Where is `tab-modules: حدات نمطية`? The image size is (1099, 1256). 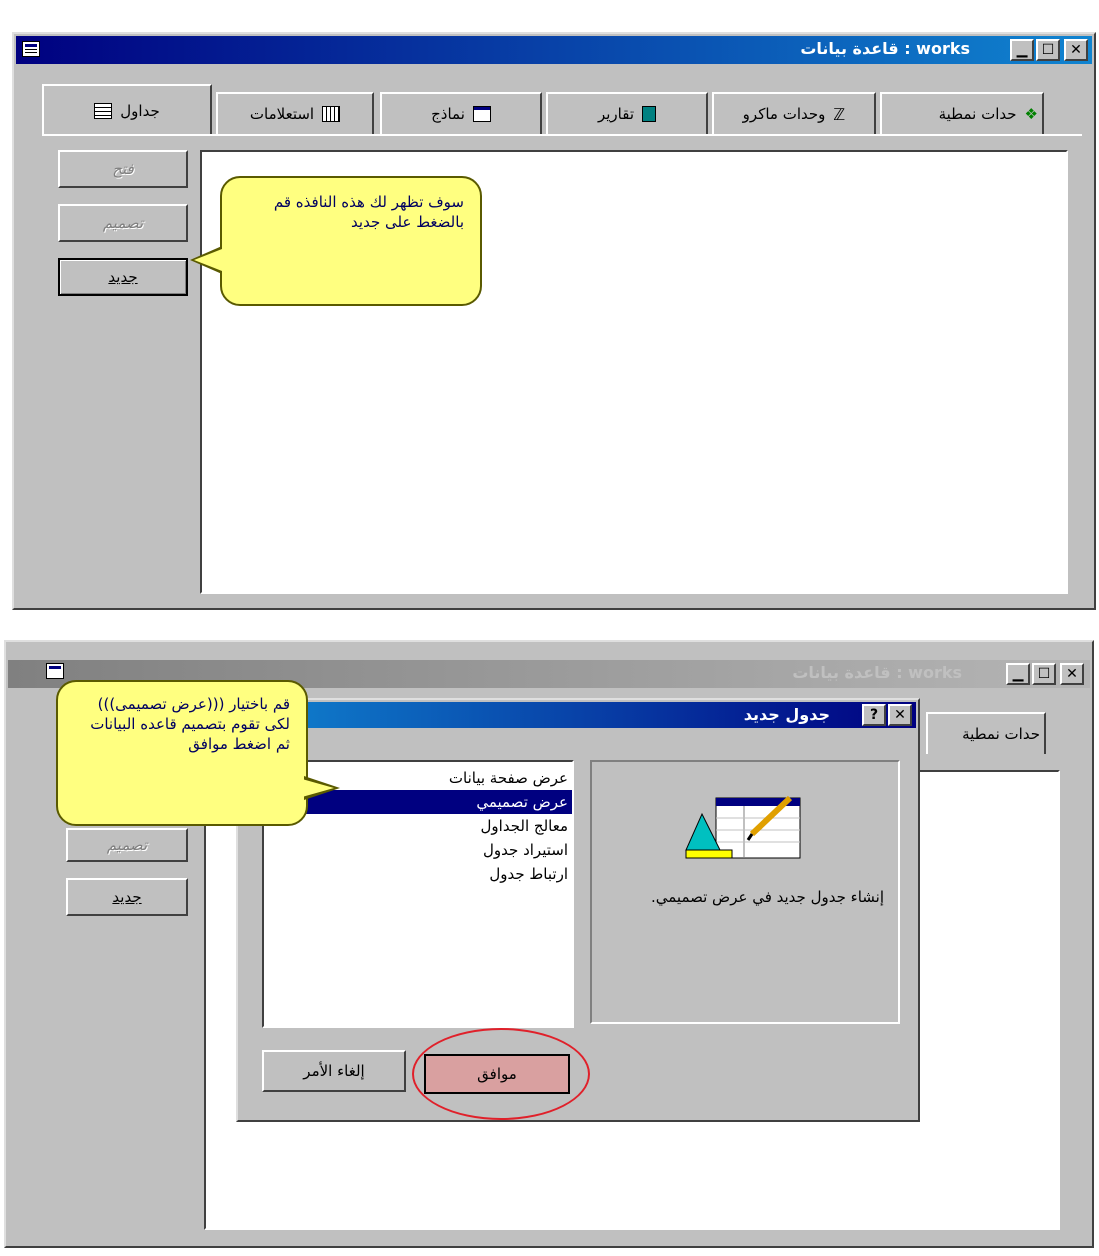
tab-modules: حدات نمطية is located at coordinates (986, 733).